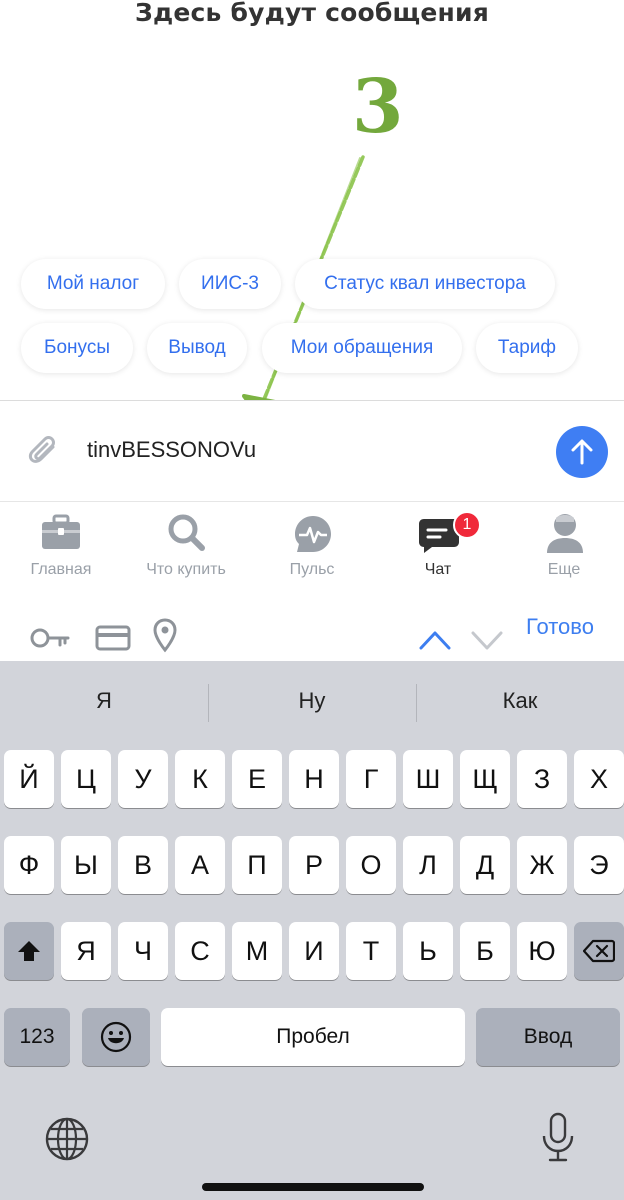 This screenshot has height=1200, width=624. Describe the element at coordinates (197, 348) in the screenshot. I see `chip-vyvod: Вывод` at that location.